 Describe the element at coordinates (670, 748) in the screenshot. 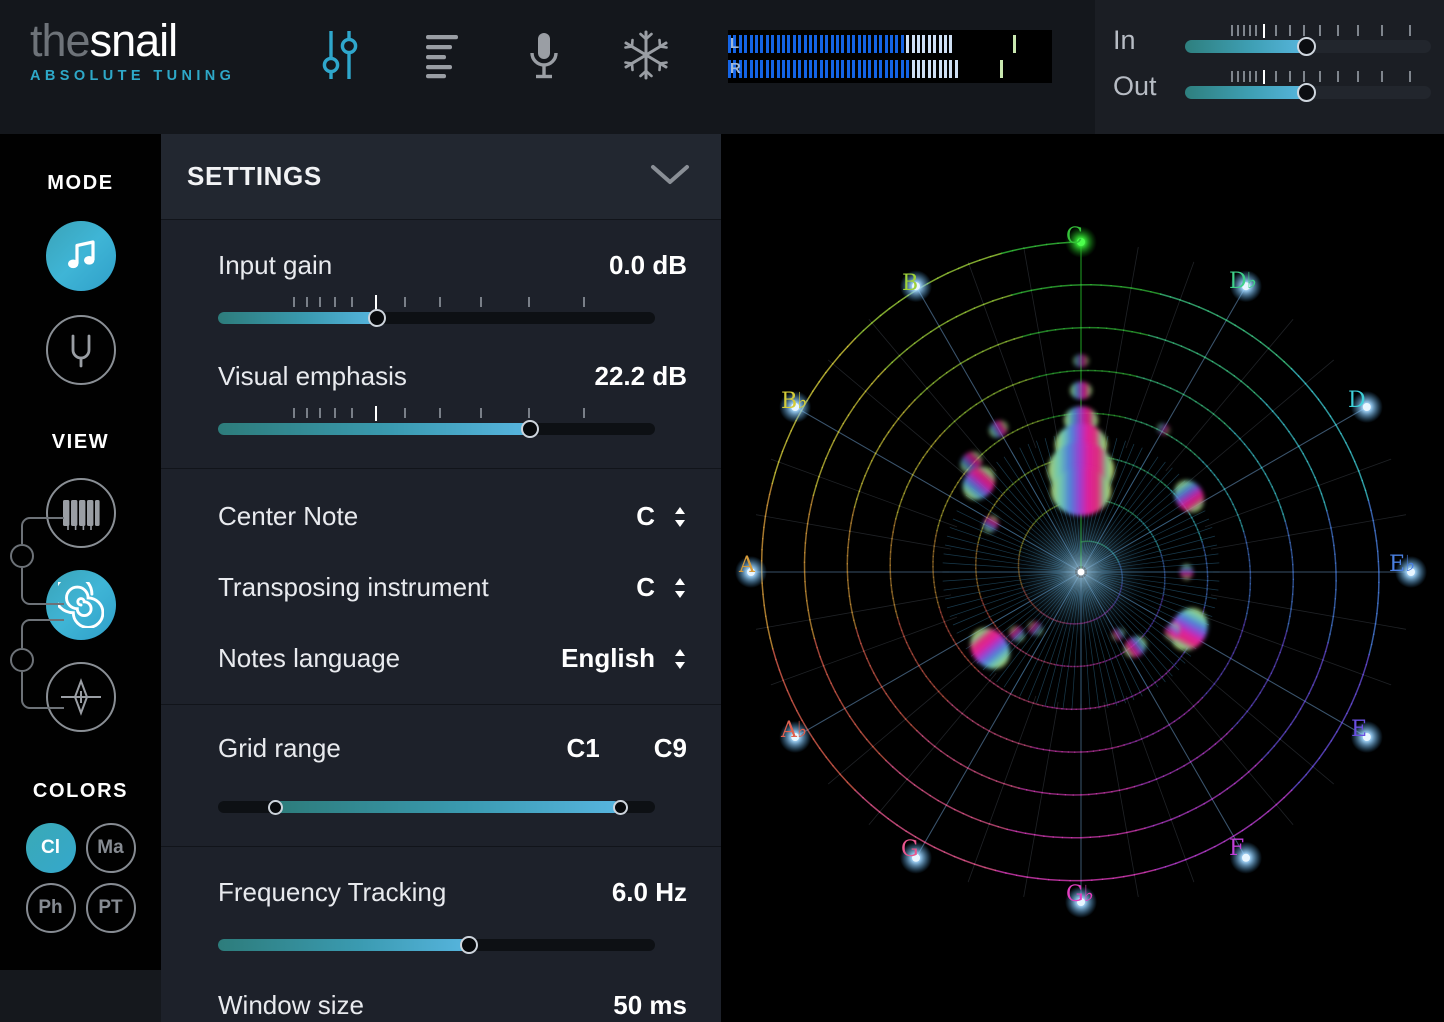

I see `grid-range-high: C9` at that location.